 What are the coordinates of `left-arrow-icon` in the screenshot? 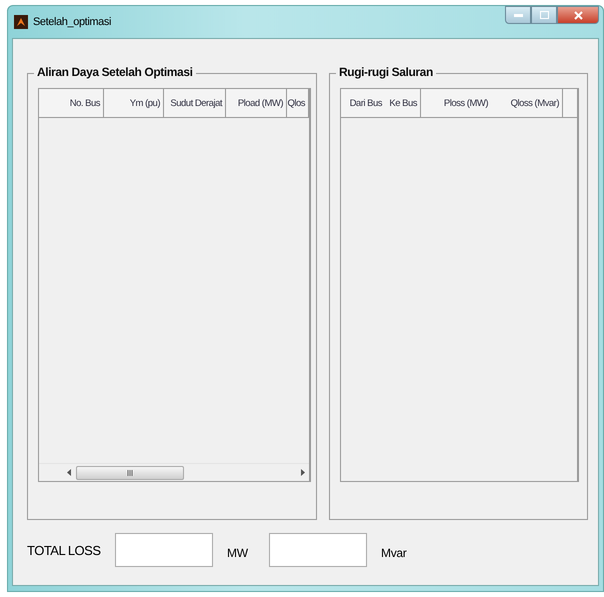 It's located at (69, 472).